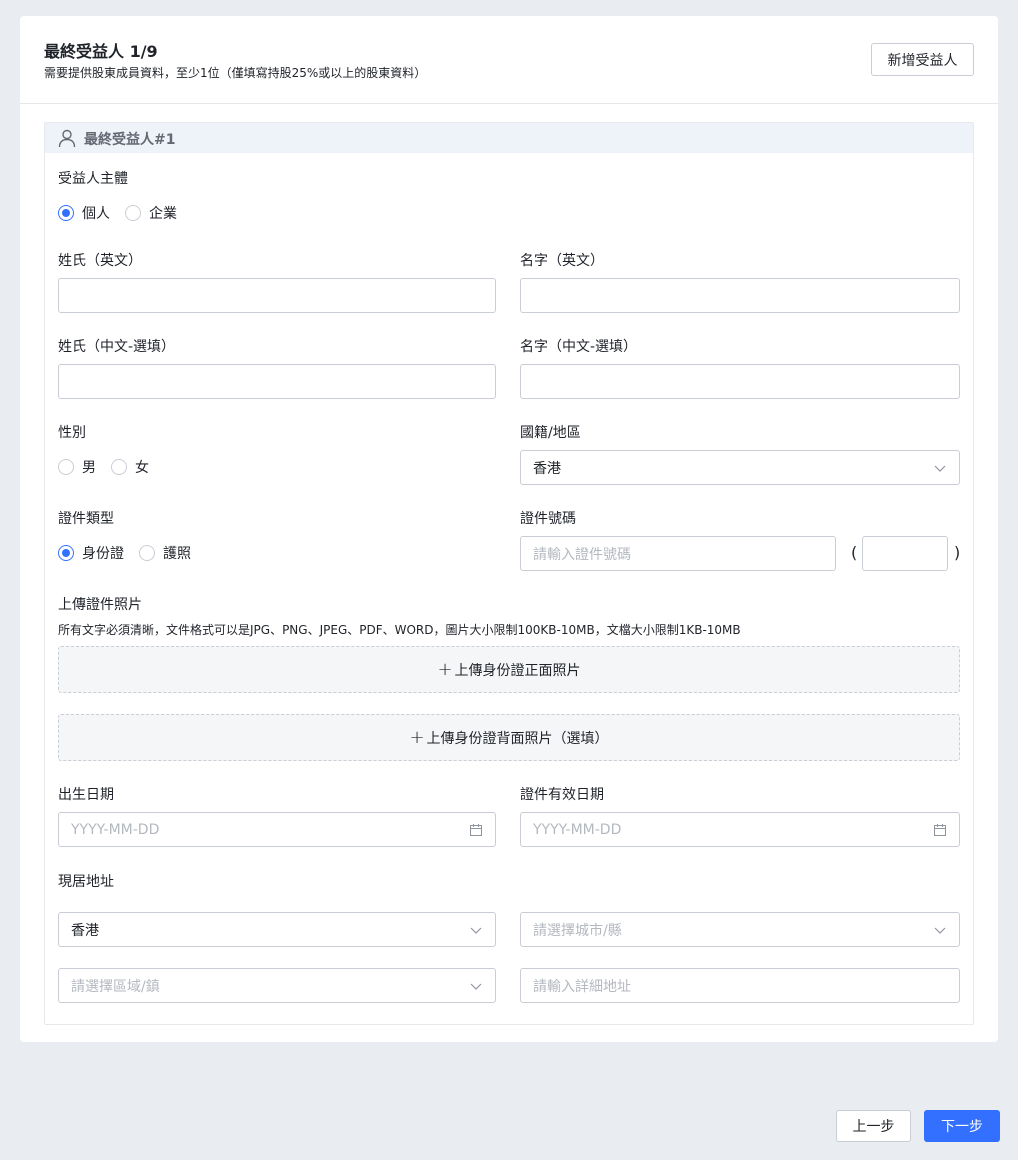 This screenshot has width=1018, height=1160. Describe the element at coordinates (740, 829) in the screenshot. I see `expiry-date-picker: YYYY-MM-DD` at that location.